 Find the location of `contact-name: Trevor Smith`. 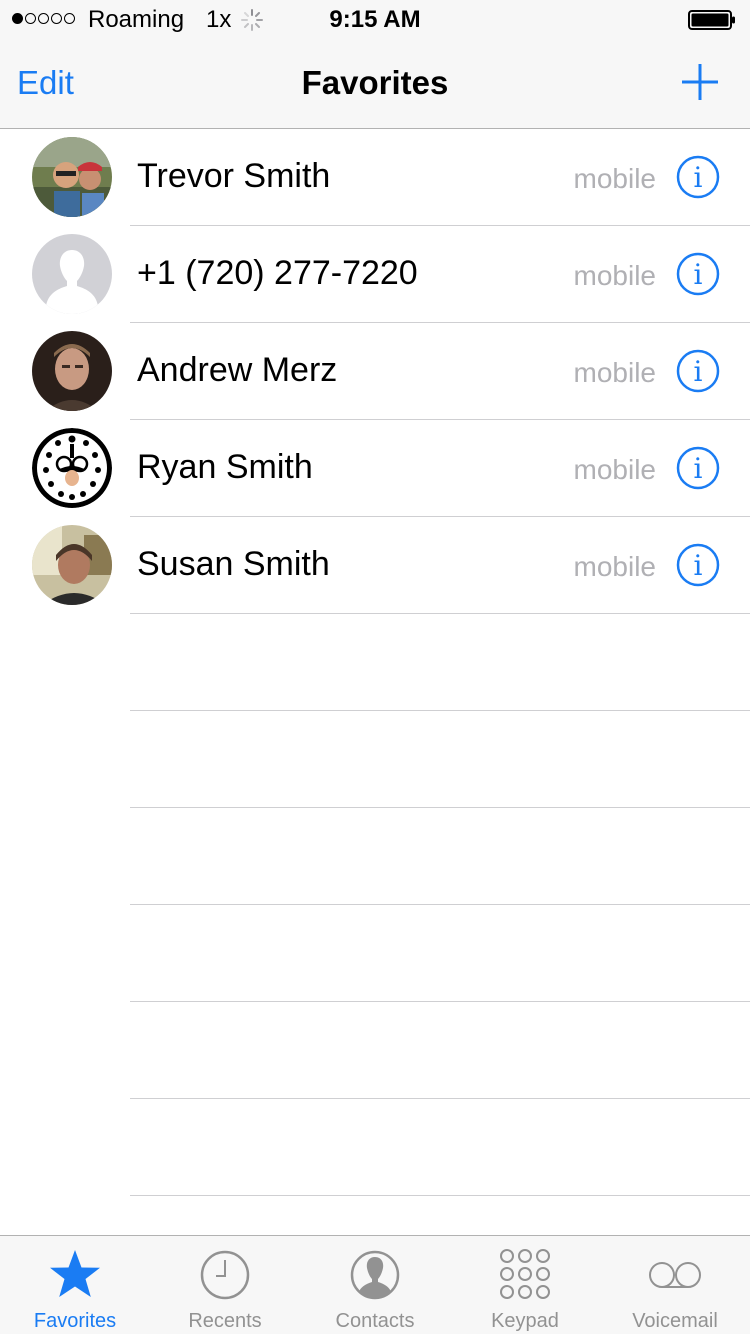

contact-name: Trevor Smith is located at coordinates (234, 176).